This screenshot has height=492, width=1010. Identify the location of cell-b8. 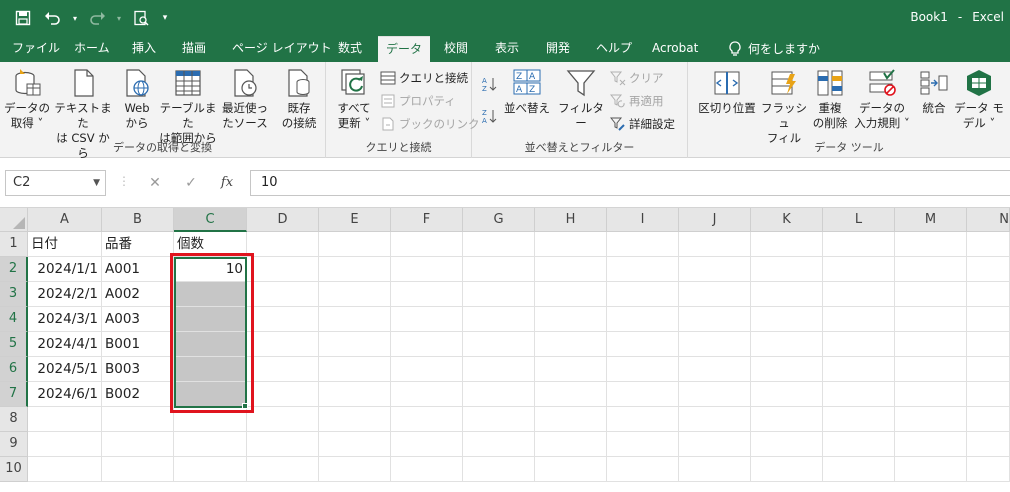
(138, 419).